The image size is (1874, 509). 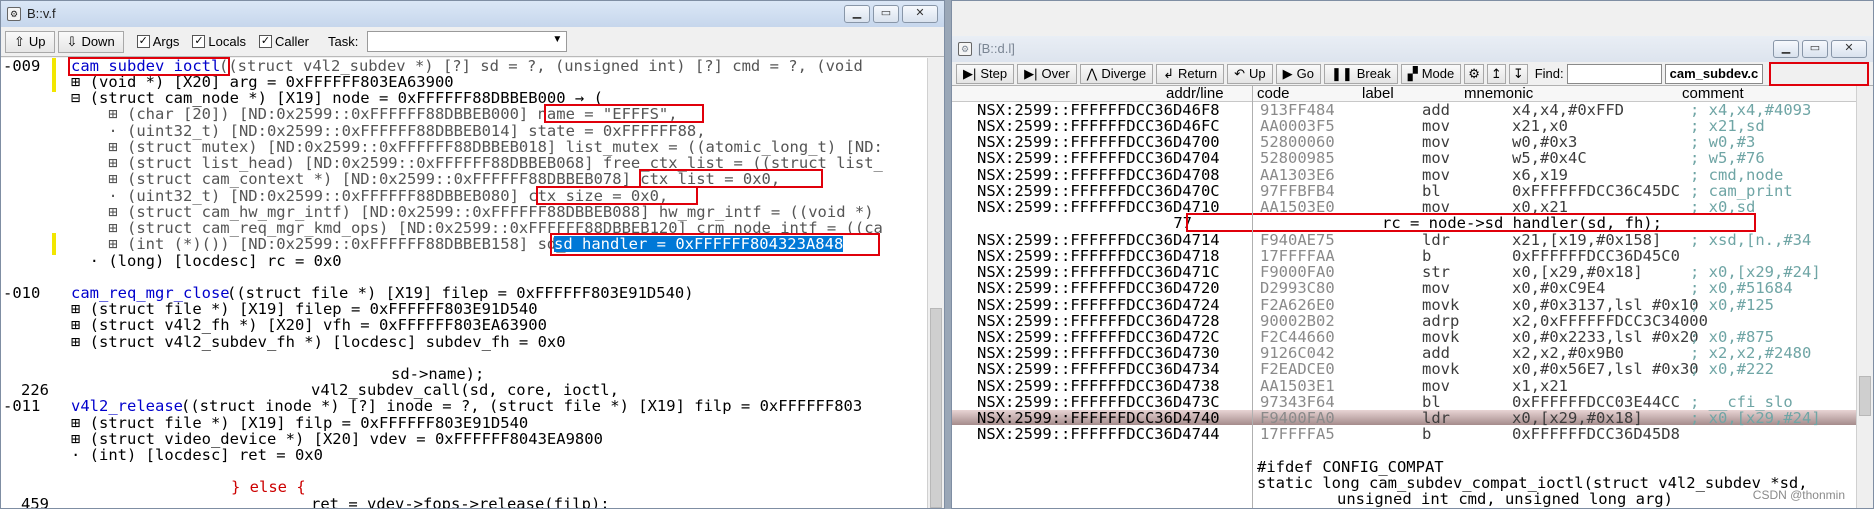 I want to click on play-icon: ▶, so click(x=1287, y=73).